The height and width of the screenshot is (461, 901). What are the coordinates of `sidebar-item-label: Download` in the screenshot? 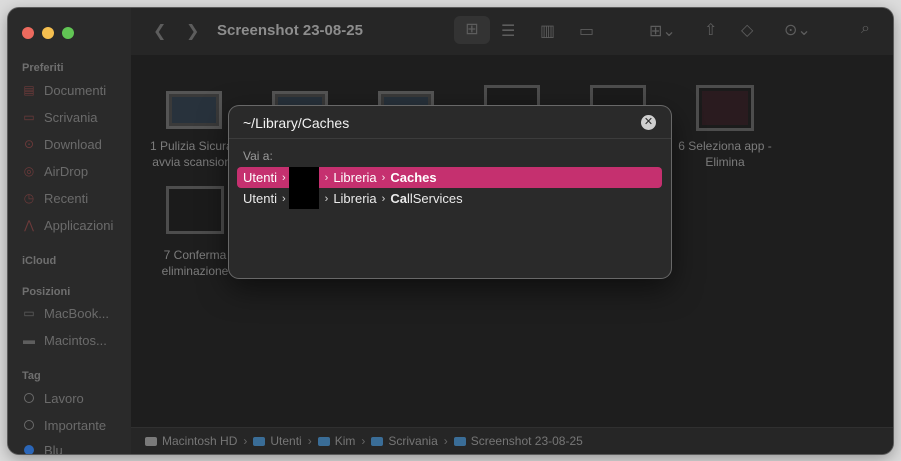 It's located at (73, 144).